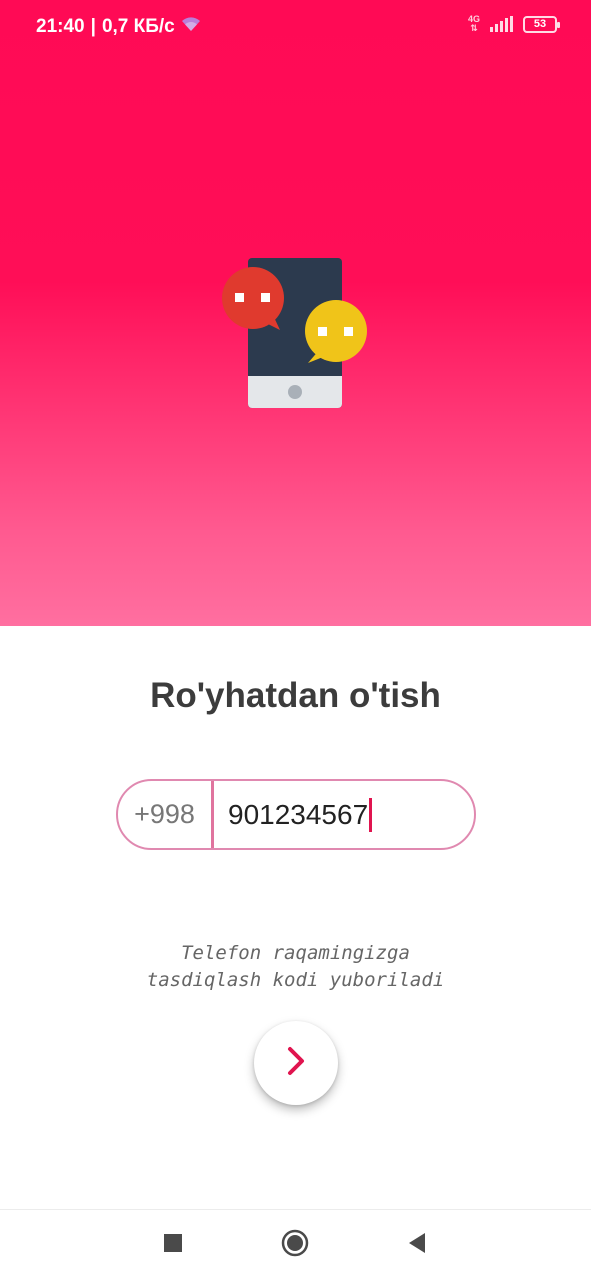  I want to click on status-time: 21:40, so click(60, 26).